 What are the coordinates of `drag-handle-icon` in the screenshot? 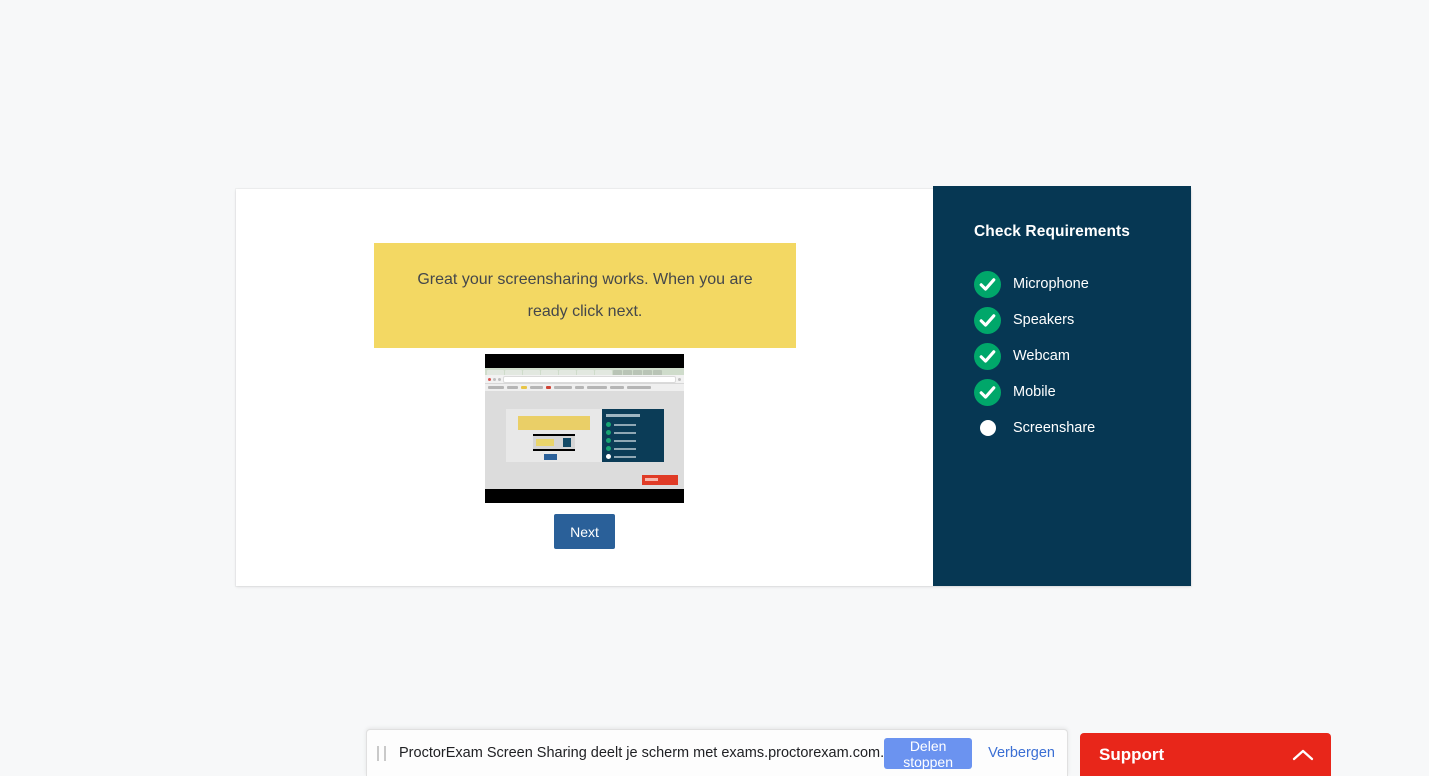 It's located at (381, 753).